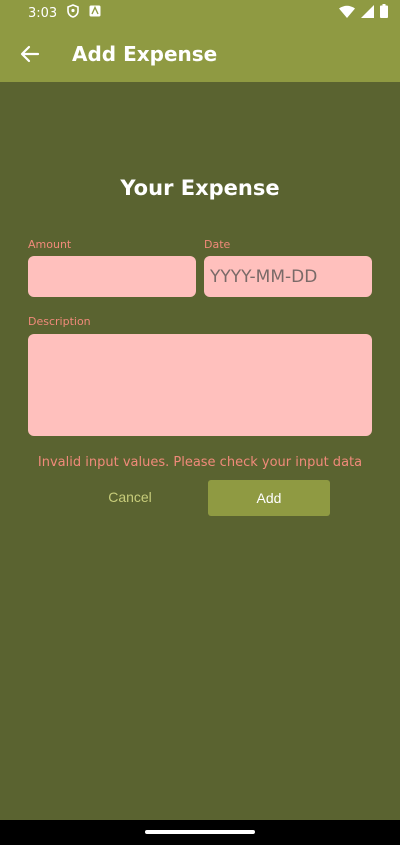 The height and width of the screenshot is (845, 400). I want to click on status-bar: 3:03, so click(200, 13).